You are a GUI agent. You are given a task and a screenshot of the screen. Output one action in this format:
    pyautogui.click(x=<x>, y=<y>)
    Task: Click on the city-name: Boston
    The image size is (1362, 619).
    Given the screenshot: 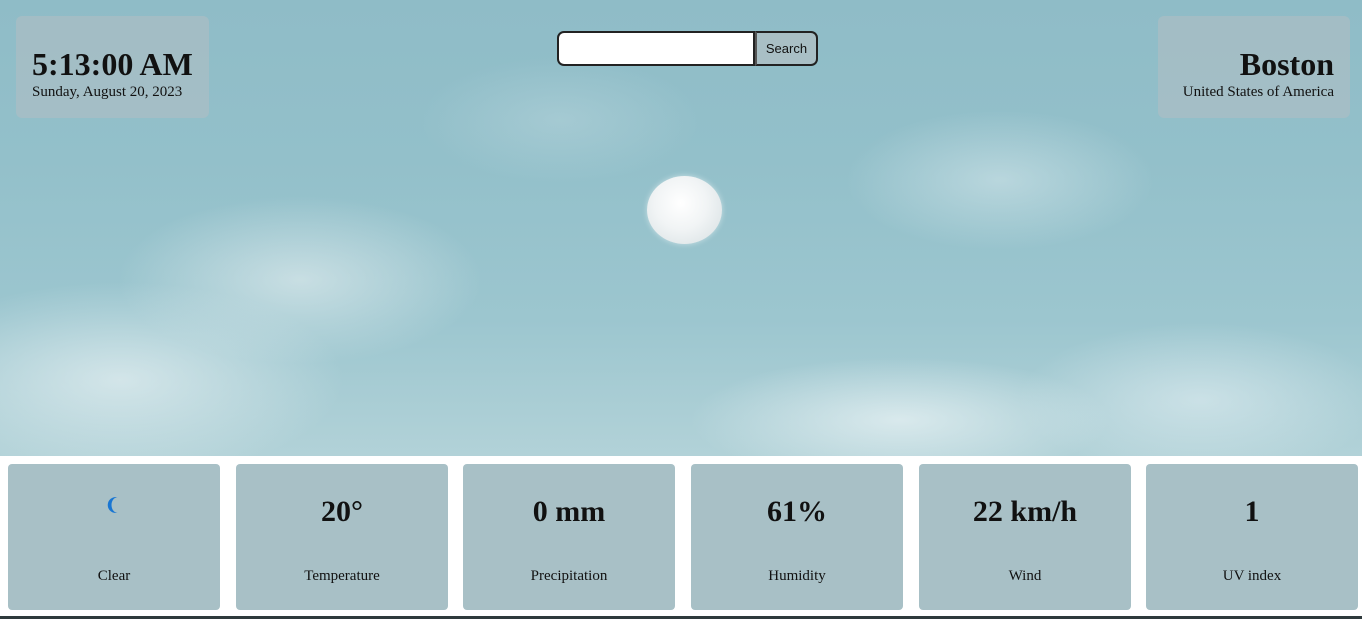 What is the action you would take?
    pyautogui.click(x=1286, y=64)
    